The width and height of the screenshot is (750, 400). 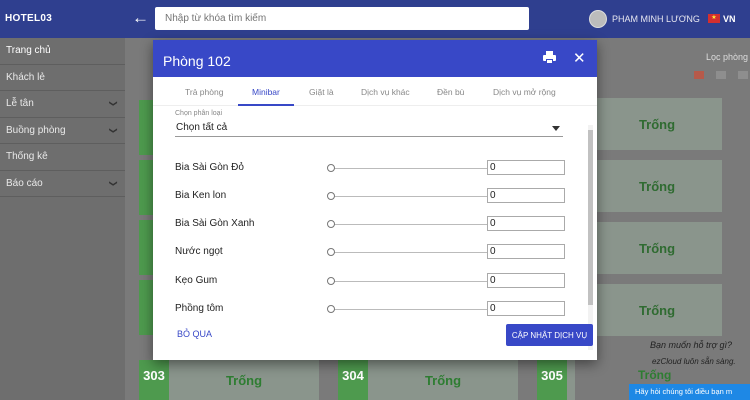 What do you see at coordinates (28, 51) in the screenshot?
I see `sidebar-item-label: Trang chủ` at bounding box center [28, 51].